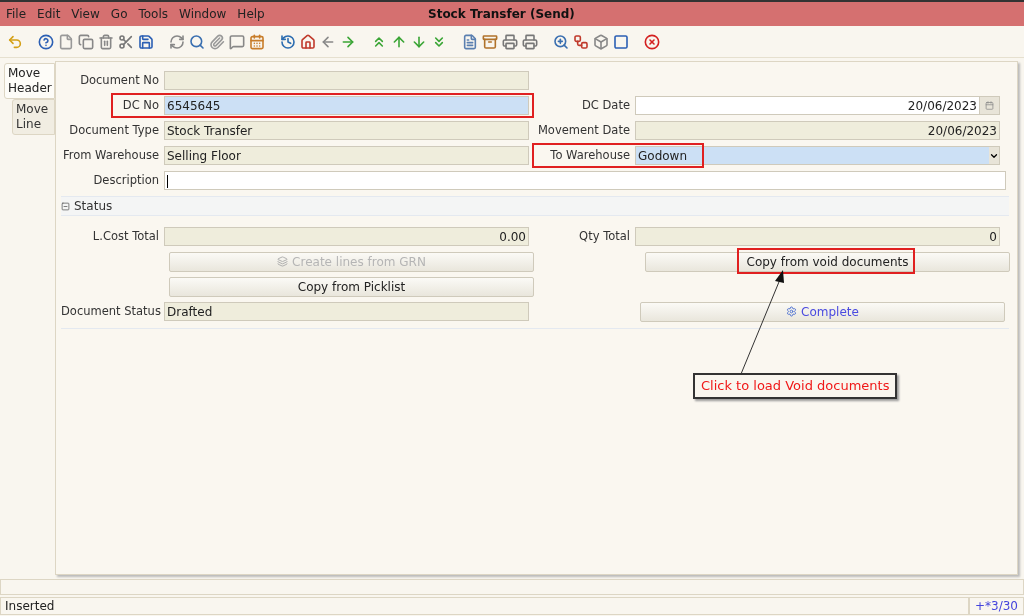 The height and width of the screenshot is (616, 1024). Describe the element at coordinates (529, 41) in the screenshot. I see `print-icon` at that location.